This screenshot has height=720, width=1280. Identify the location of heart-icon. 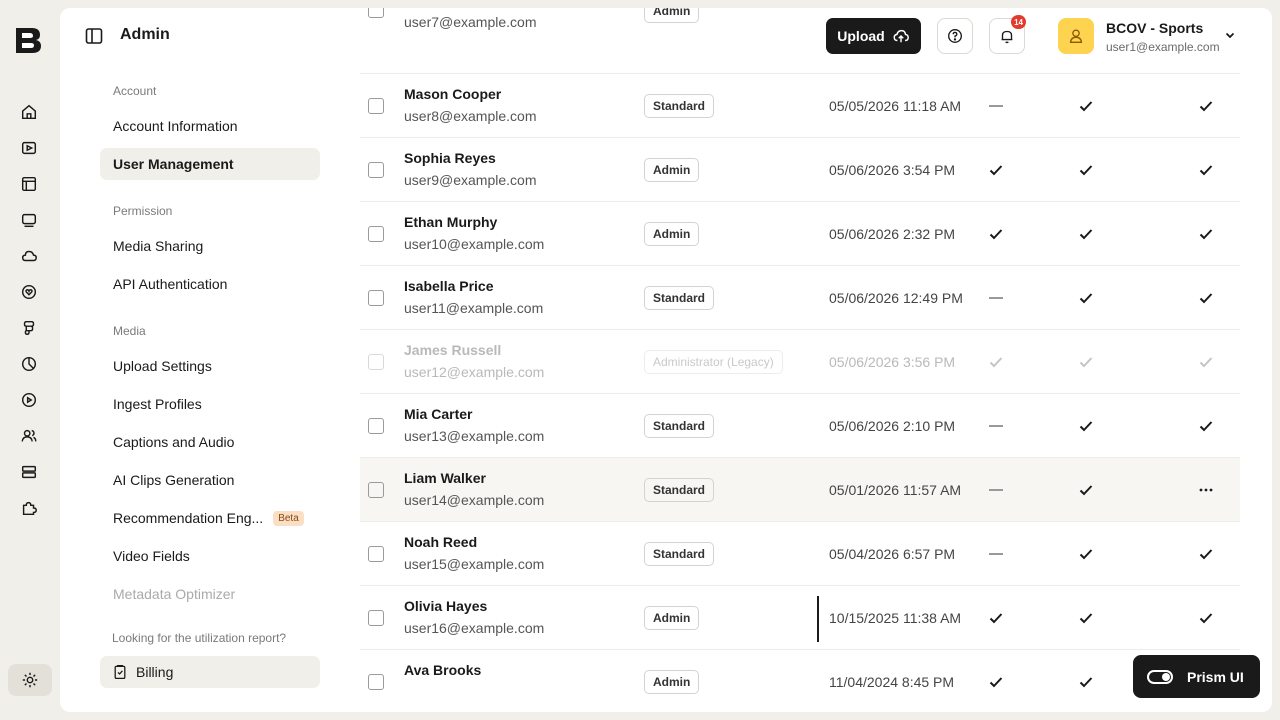
(29, 292).